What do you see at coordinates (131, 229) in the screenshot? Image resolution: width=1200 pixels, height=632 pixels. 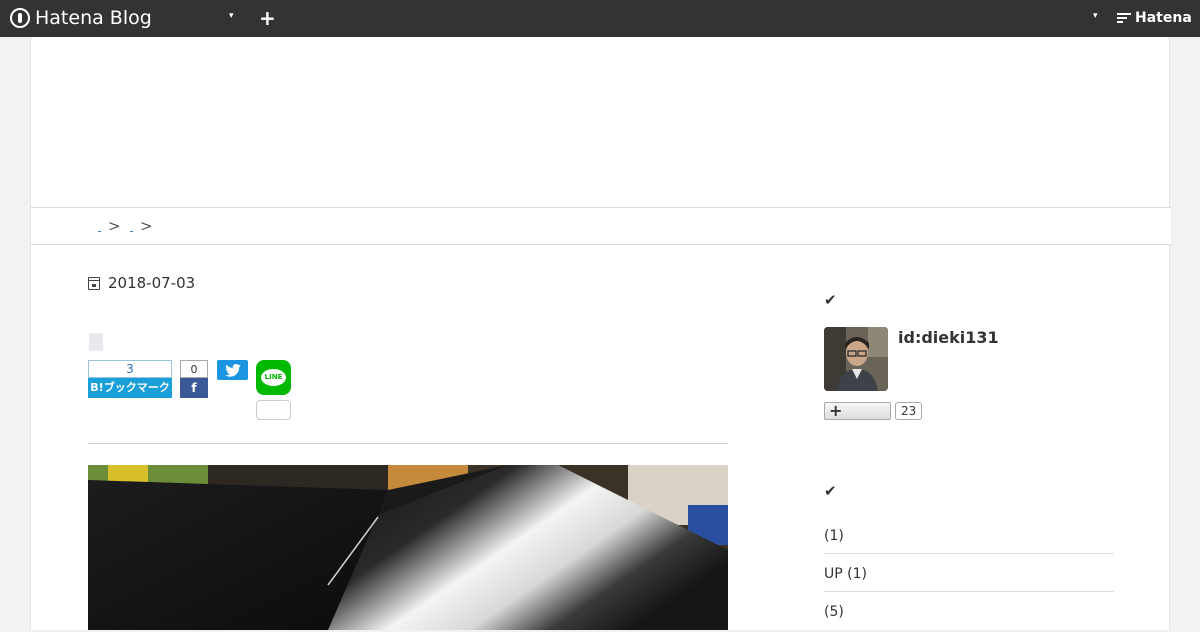 I see `breadcrumb-link-category` at bounding box center [131, 229].